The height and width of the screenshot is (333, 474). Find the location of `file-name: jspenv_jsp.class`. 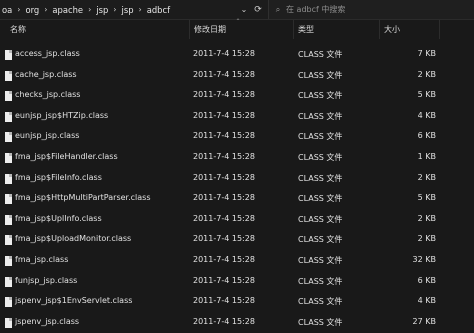

file-name: jspenv_jsp.class is located at coordinates (47, 321).